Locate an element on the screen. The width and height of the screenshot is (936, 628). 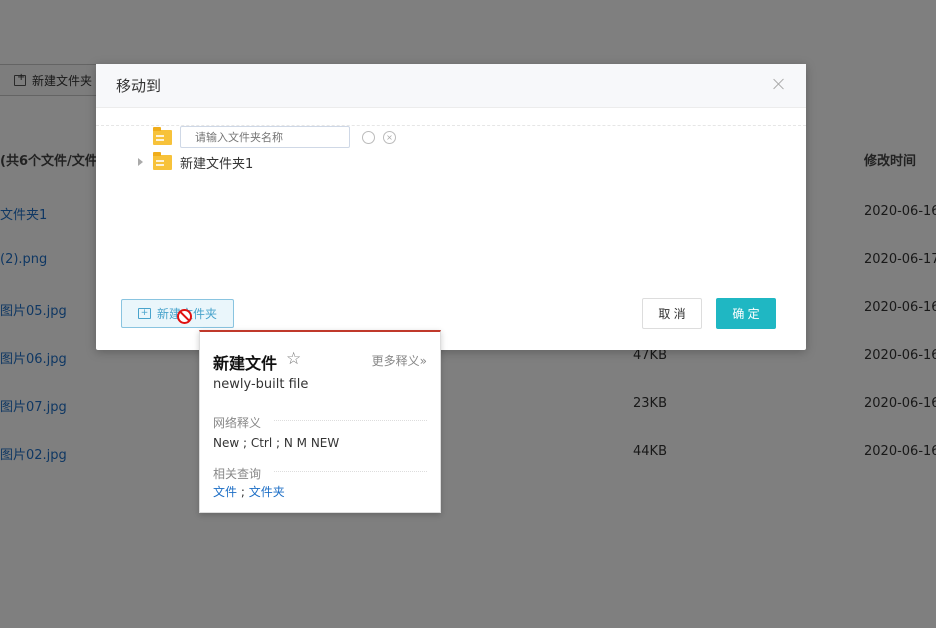
related-queries-title: 相关查询 is located at coordinates (237, 474).